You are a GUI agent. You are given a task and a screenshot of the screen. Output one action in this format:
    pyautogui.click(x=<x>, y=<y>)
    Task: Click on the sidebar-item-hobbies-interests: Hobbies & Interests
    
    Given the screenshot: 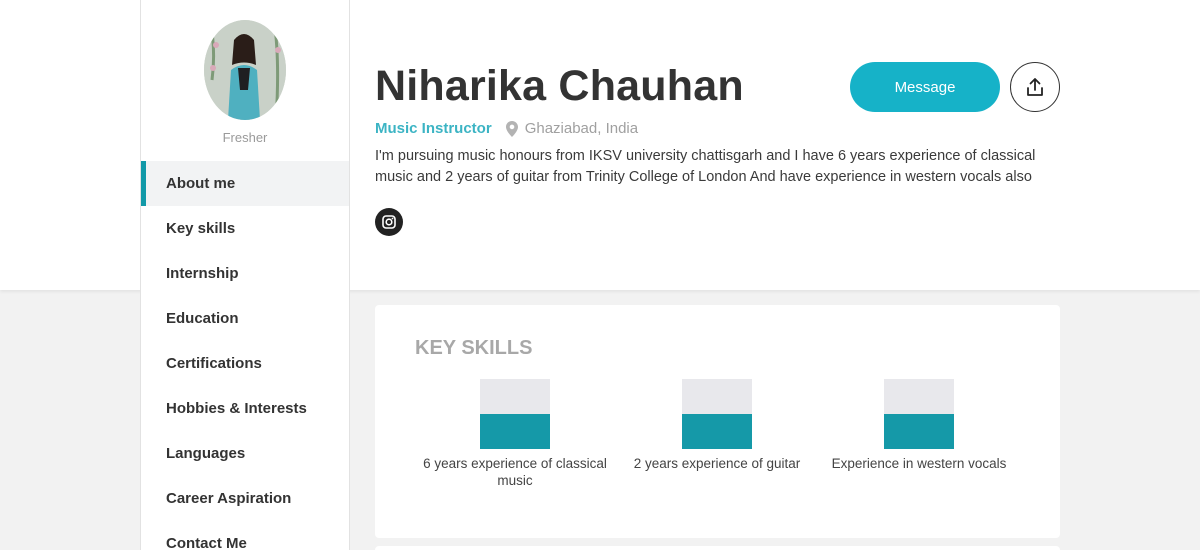 What is the action you would take?
    pyautogui.click(x=245, y=408)
    